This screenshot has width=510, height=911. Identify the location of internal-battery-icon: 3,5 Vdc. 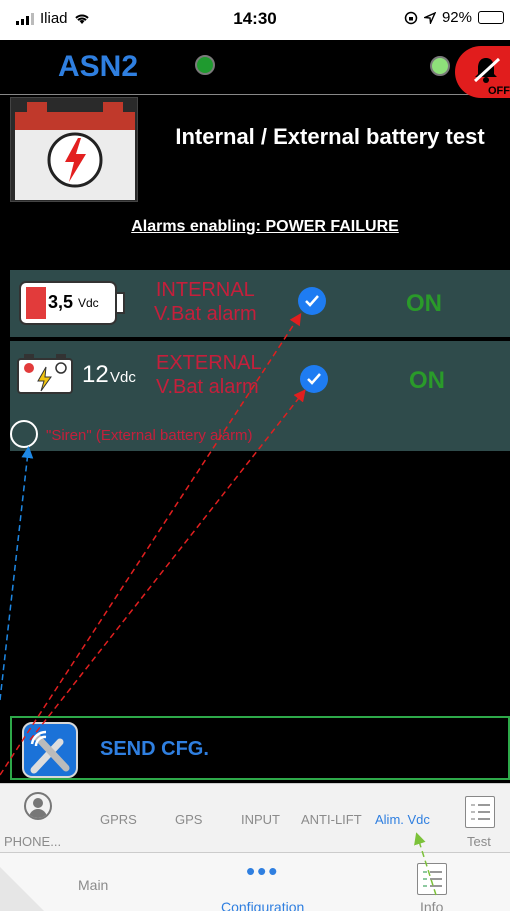
(73, 303).